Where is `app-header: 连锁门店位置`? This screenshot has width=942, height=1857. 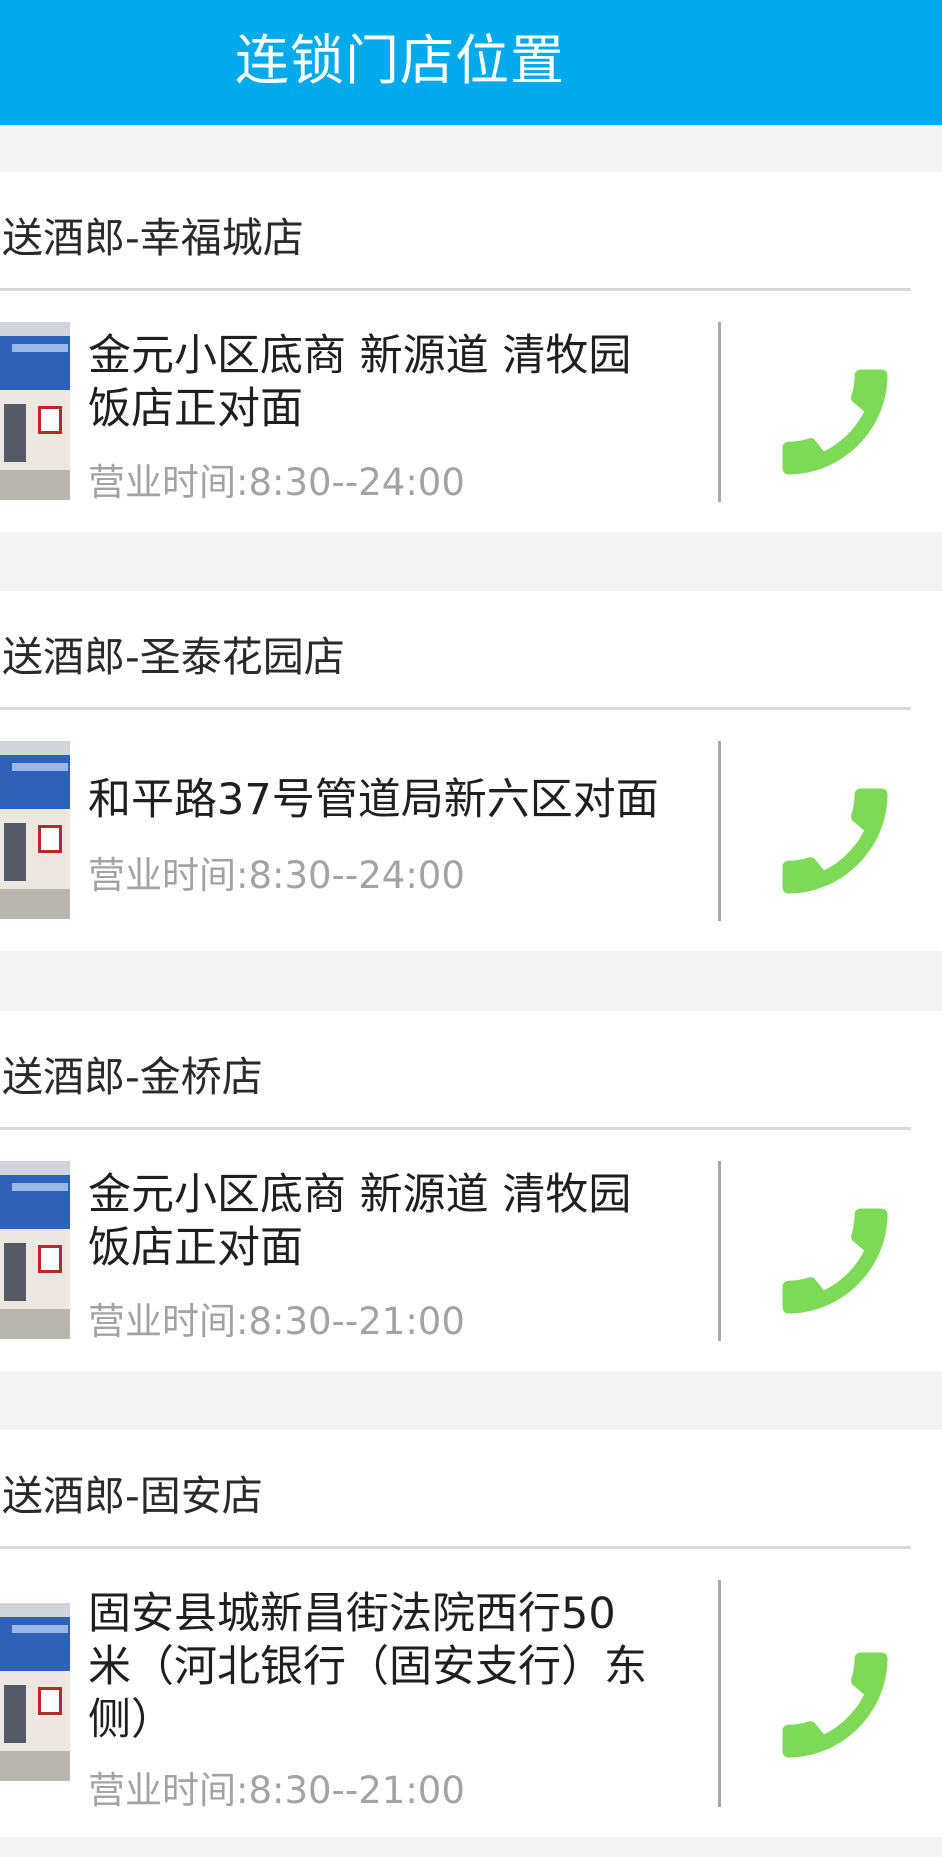
app-header: 连锁门店位置 is located at coordinates (471, 62).